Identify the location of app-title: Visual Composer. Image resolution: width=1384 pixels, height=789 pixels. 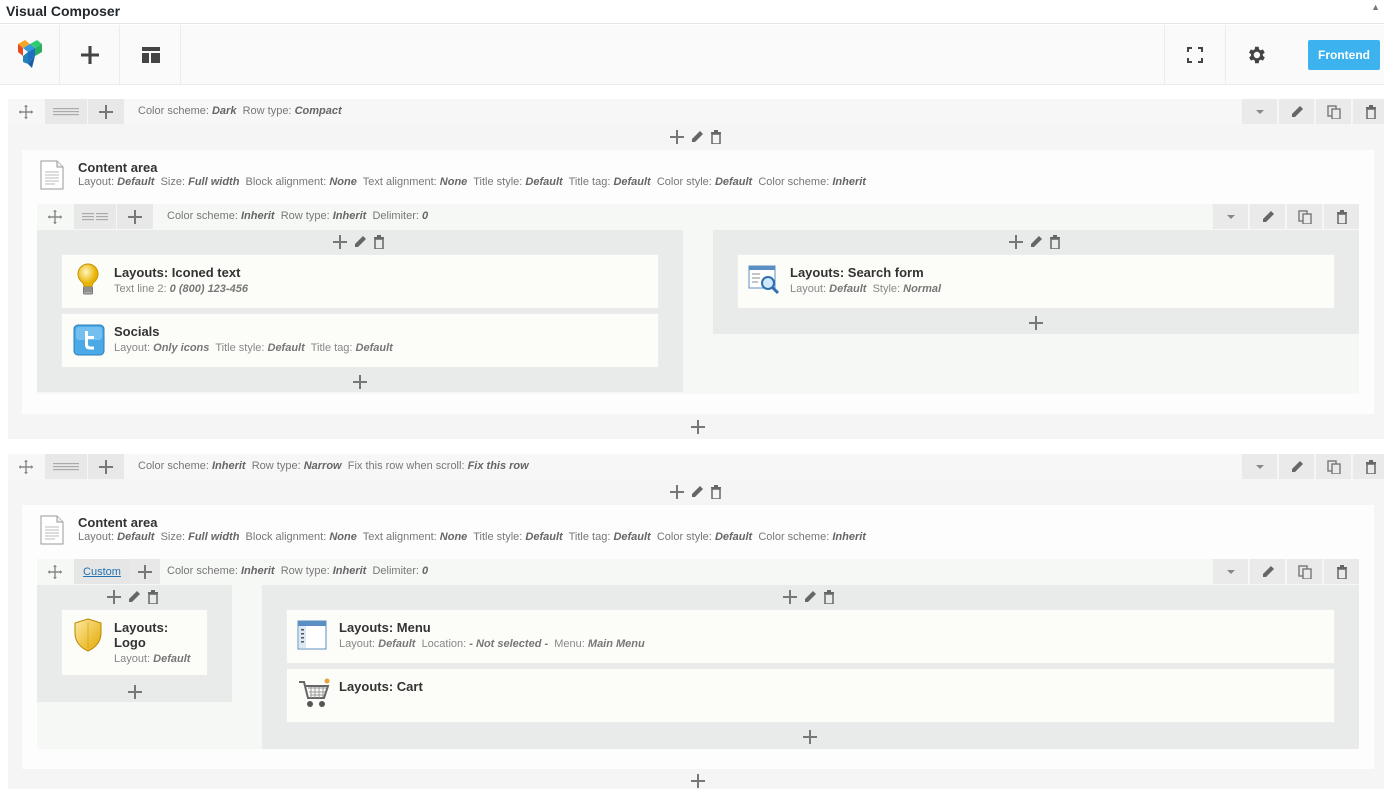
(63, 11).